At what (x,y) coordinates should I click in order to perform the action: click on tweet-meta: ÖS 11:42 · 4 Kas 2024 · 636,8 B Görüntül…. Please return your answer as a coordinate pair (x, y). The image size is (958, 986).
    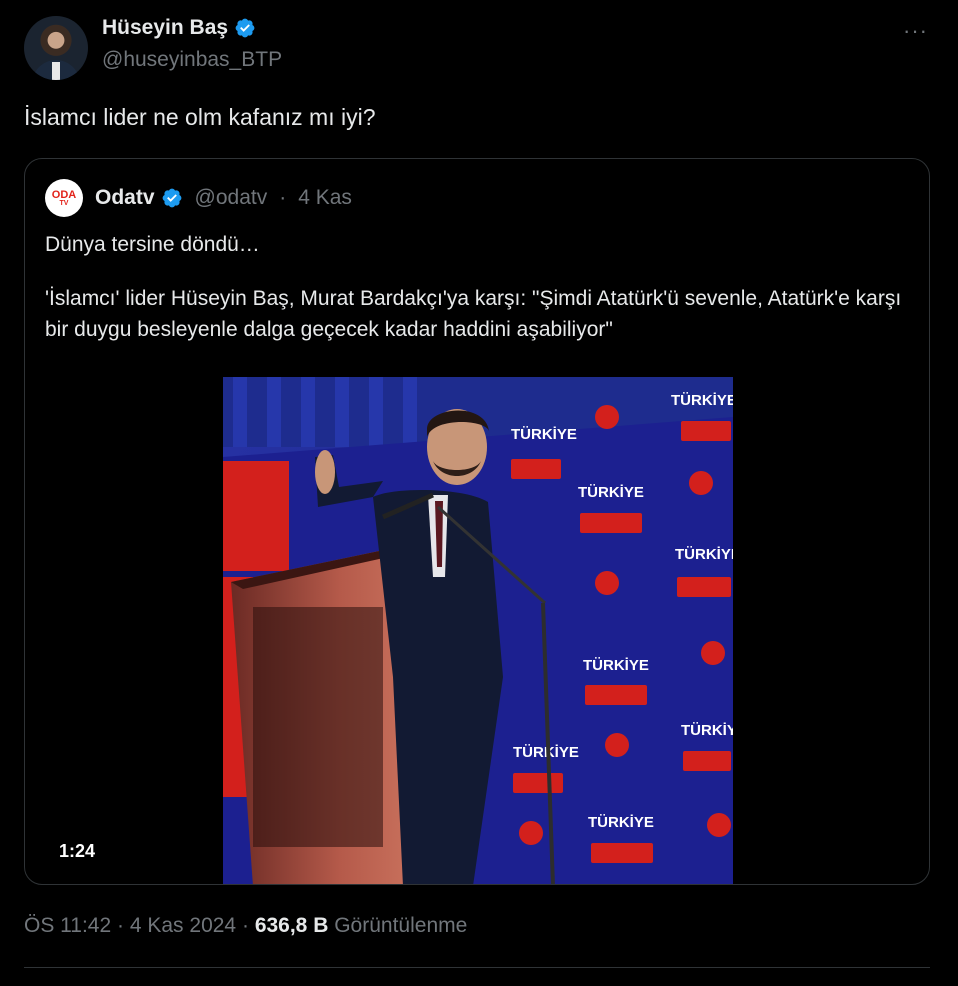
    Looking at the image, I should click on (245, 926).